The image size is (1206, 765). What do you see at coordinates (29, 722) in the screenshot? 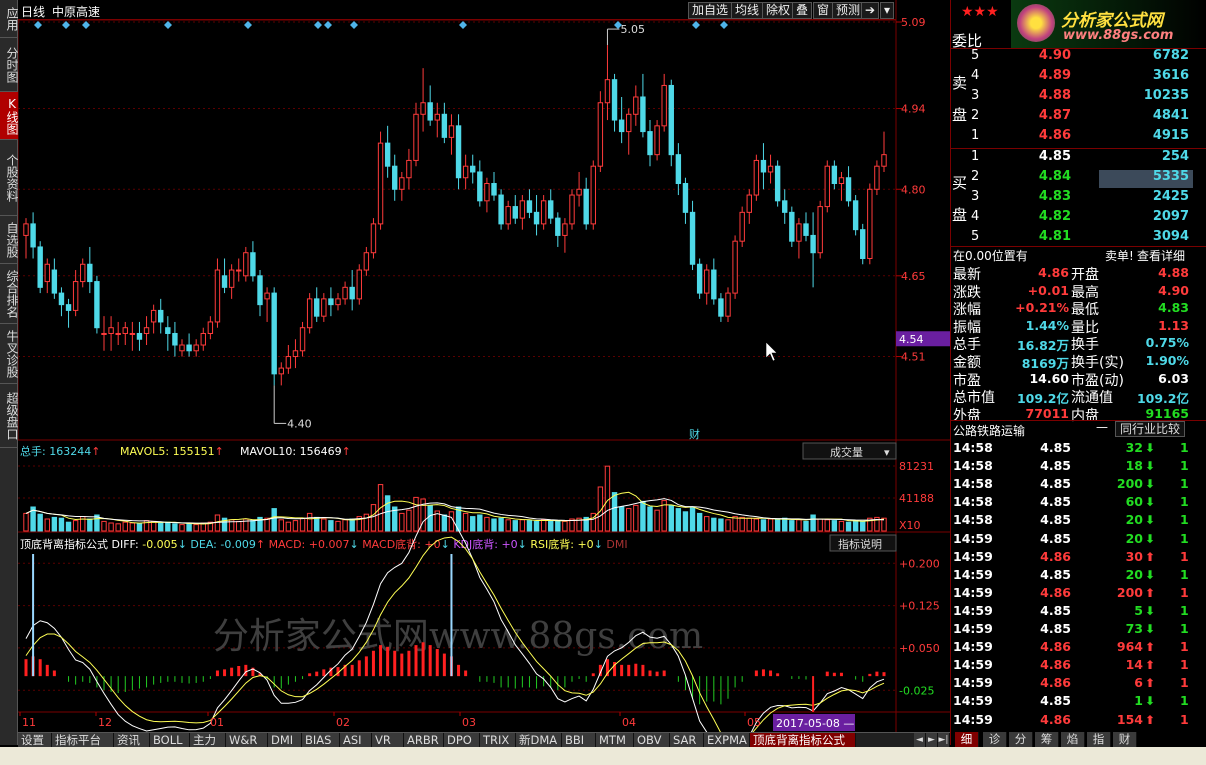
I see `x-tick-label: 11` at bounding box center [29, 722].